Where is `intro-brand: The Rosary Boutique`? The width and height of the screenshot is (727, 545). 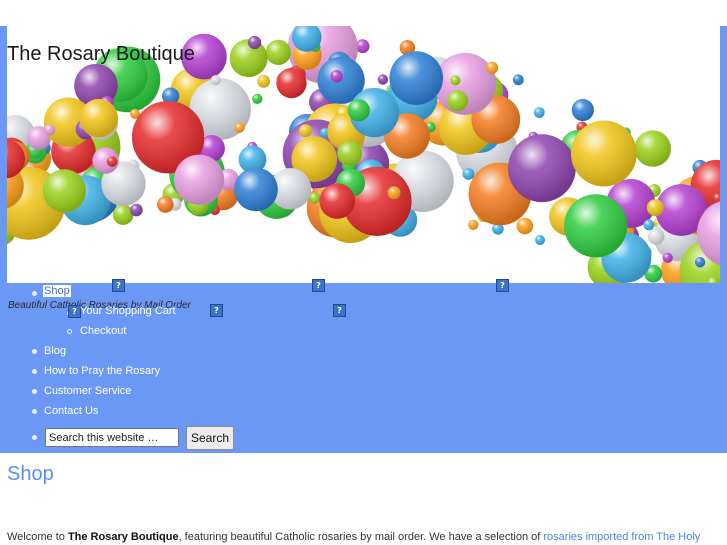
intro-brand: The Rosary Boutique is located at coordinates (123, 537).